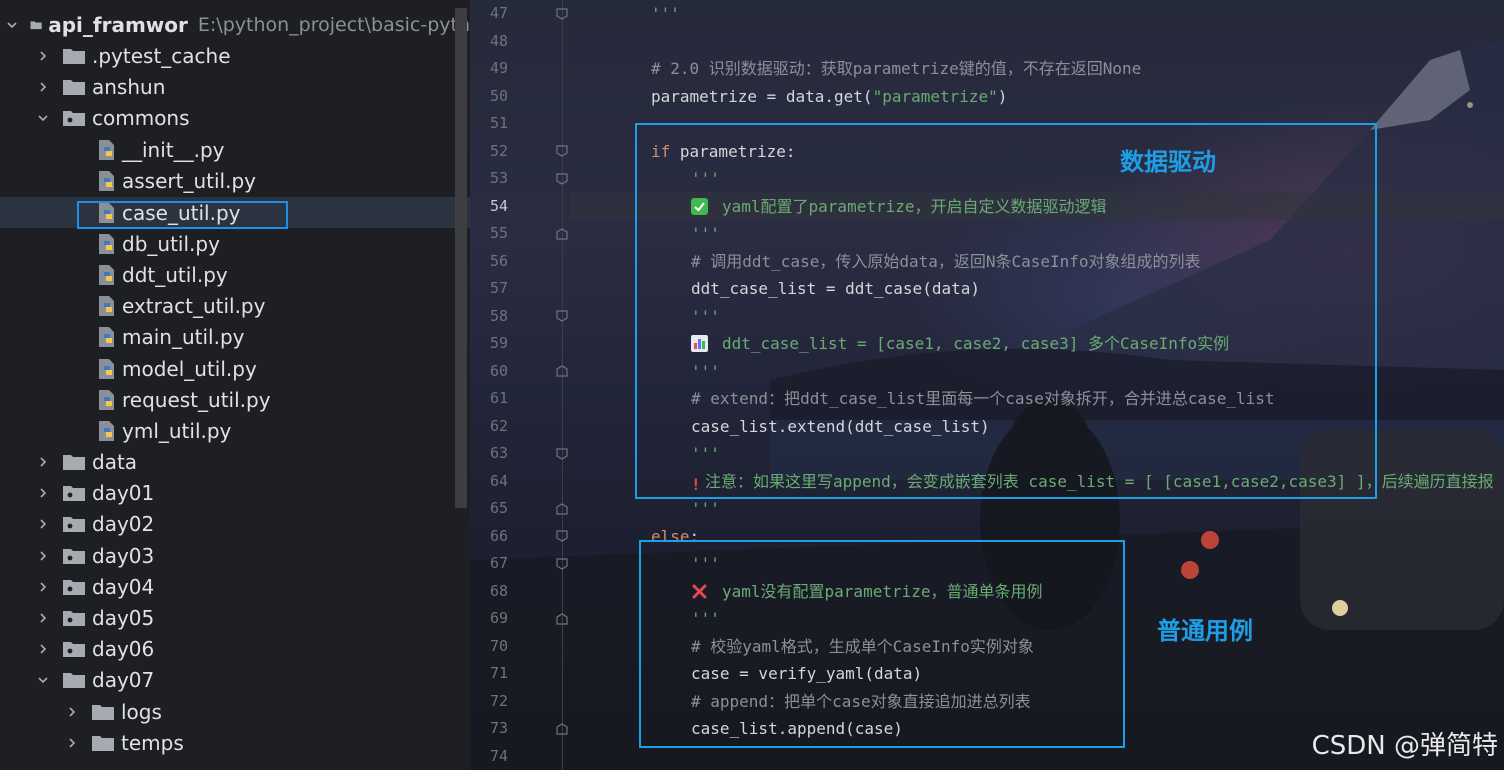  What do you see at coordinates (123, 586) in the screenshot?
I see `tree-item-label: day04` at bounding box center [123, 586].